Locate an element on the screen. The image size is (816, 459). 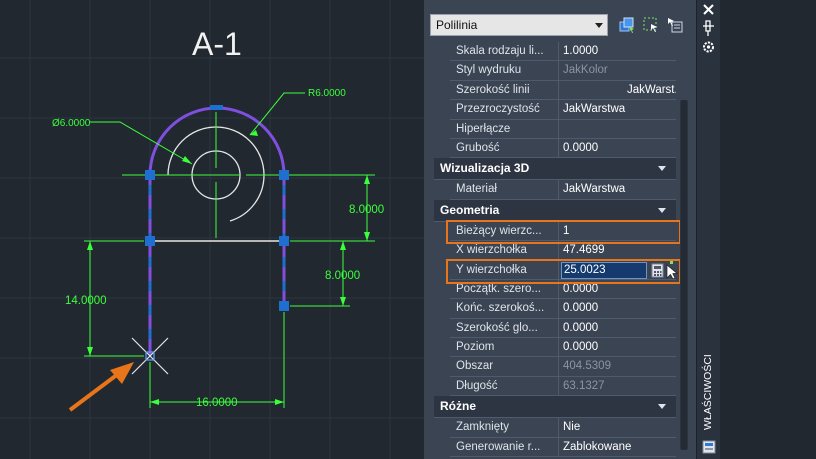
property-row: Poziom 0.0000 is located at coordinates (555, 348).